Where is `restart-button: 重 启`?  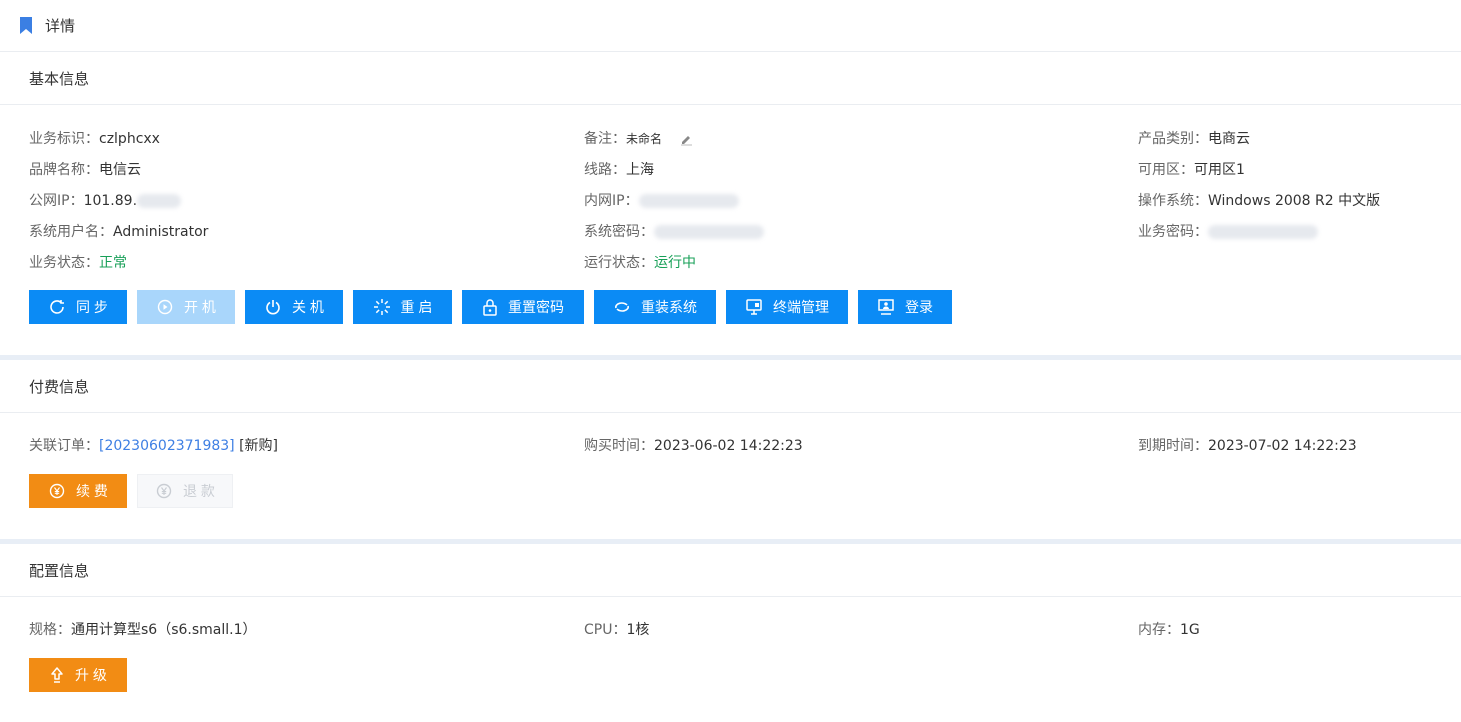
restart-button: 重 启 is located at coordinates (402, 307).